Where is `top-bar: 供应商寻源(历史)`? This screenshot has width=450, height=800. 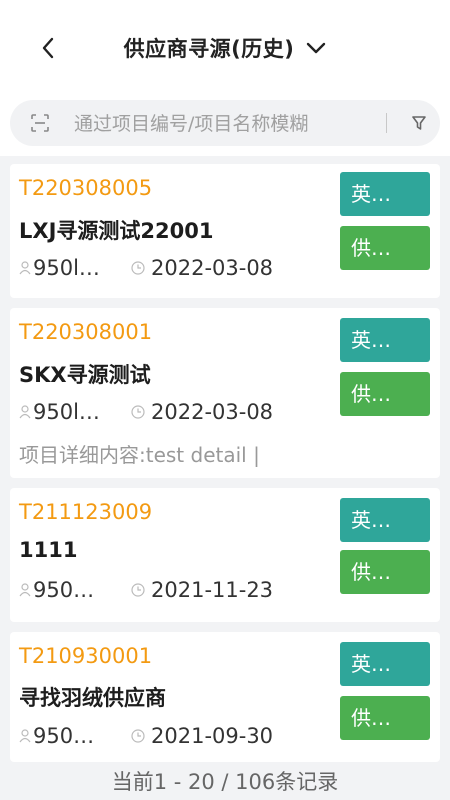 top-bar: 供应商寻源(历史) is located at coordinates (225, 48).